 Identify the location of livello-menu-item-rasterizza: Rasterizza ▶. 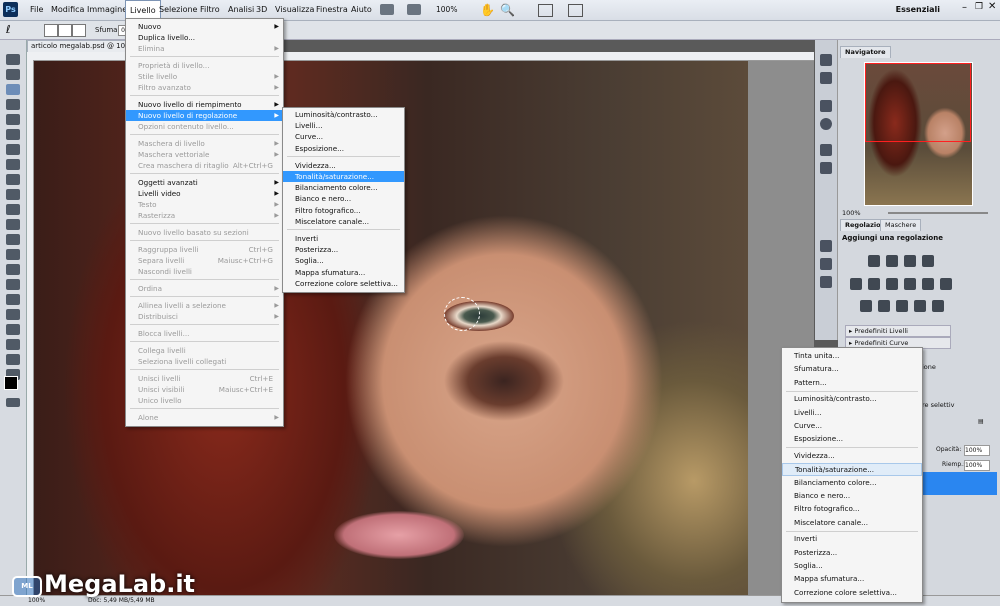
(204, 215).